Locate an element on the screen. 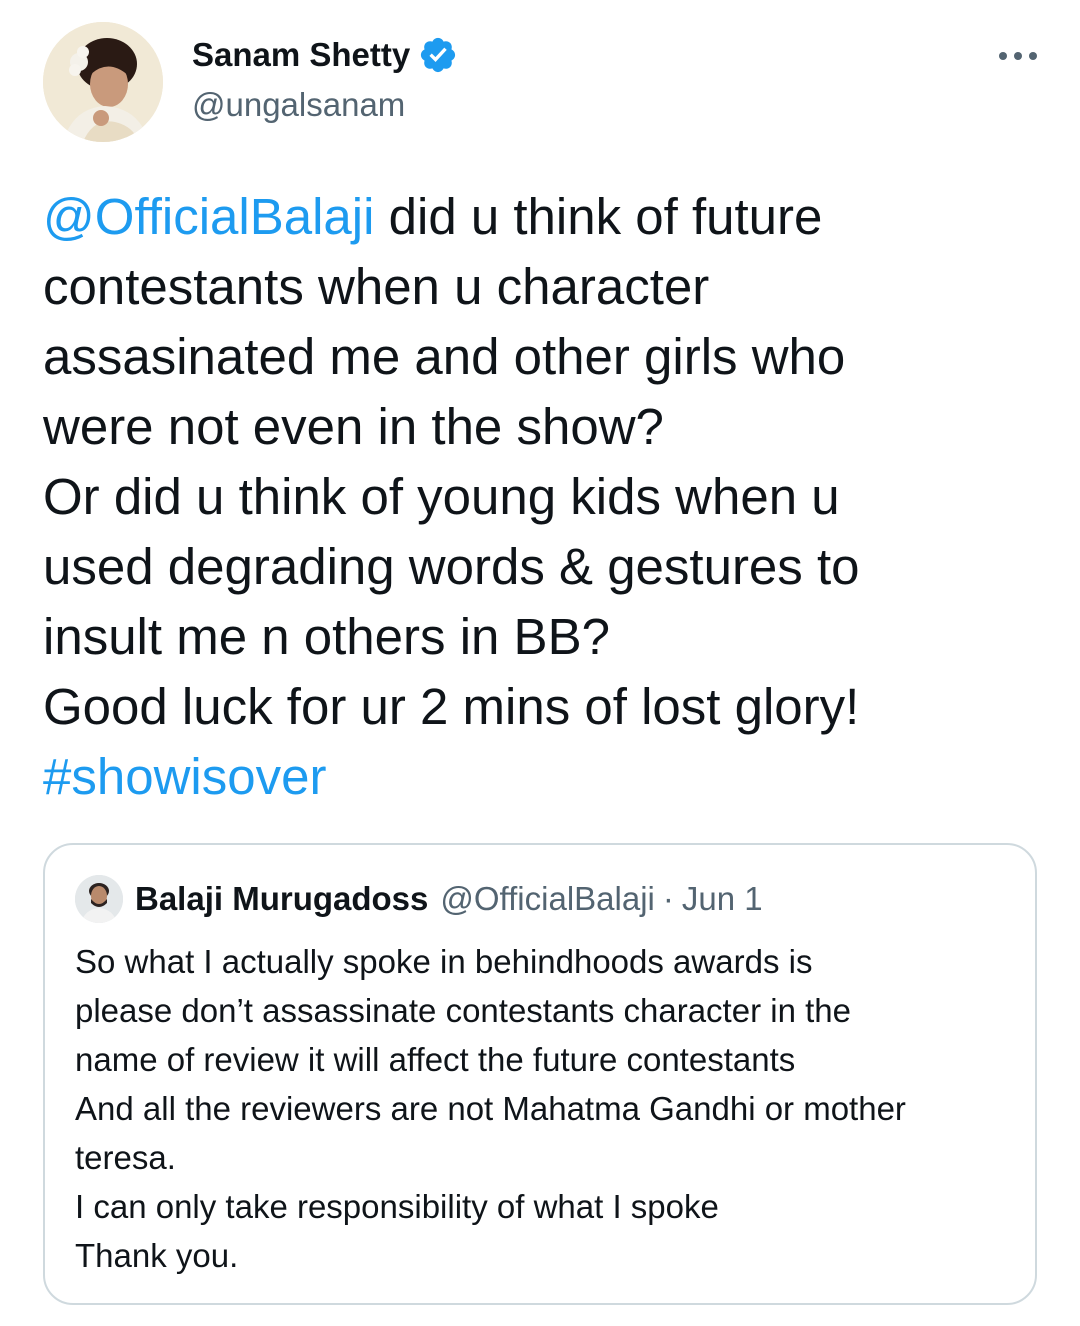 This screenshot has width=1080, height=1326. more-options-icon is located at coordinates (1018, 56).